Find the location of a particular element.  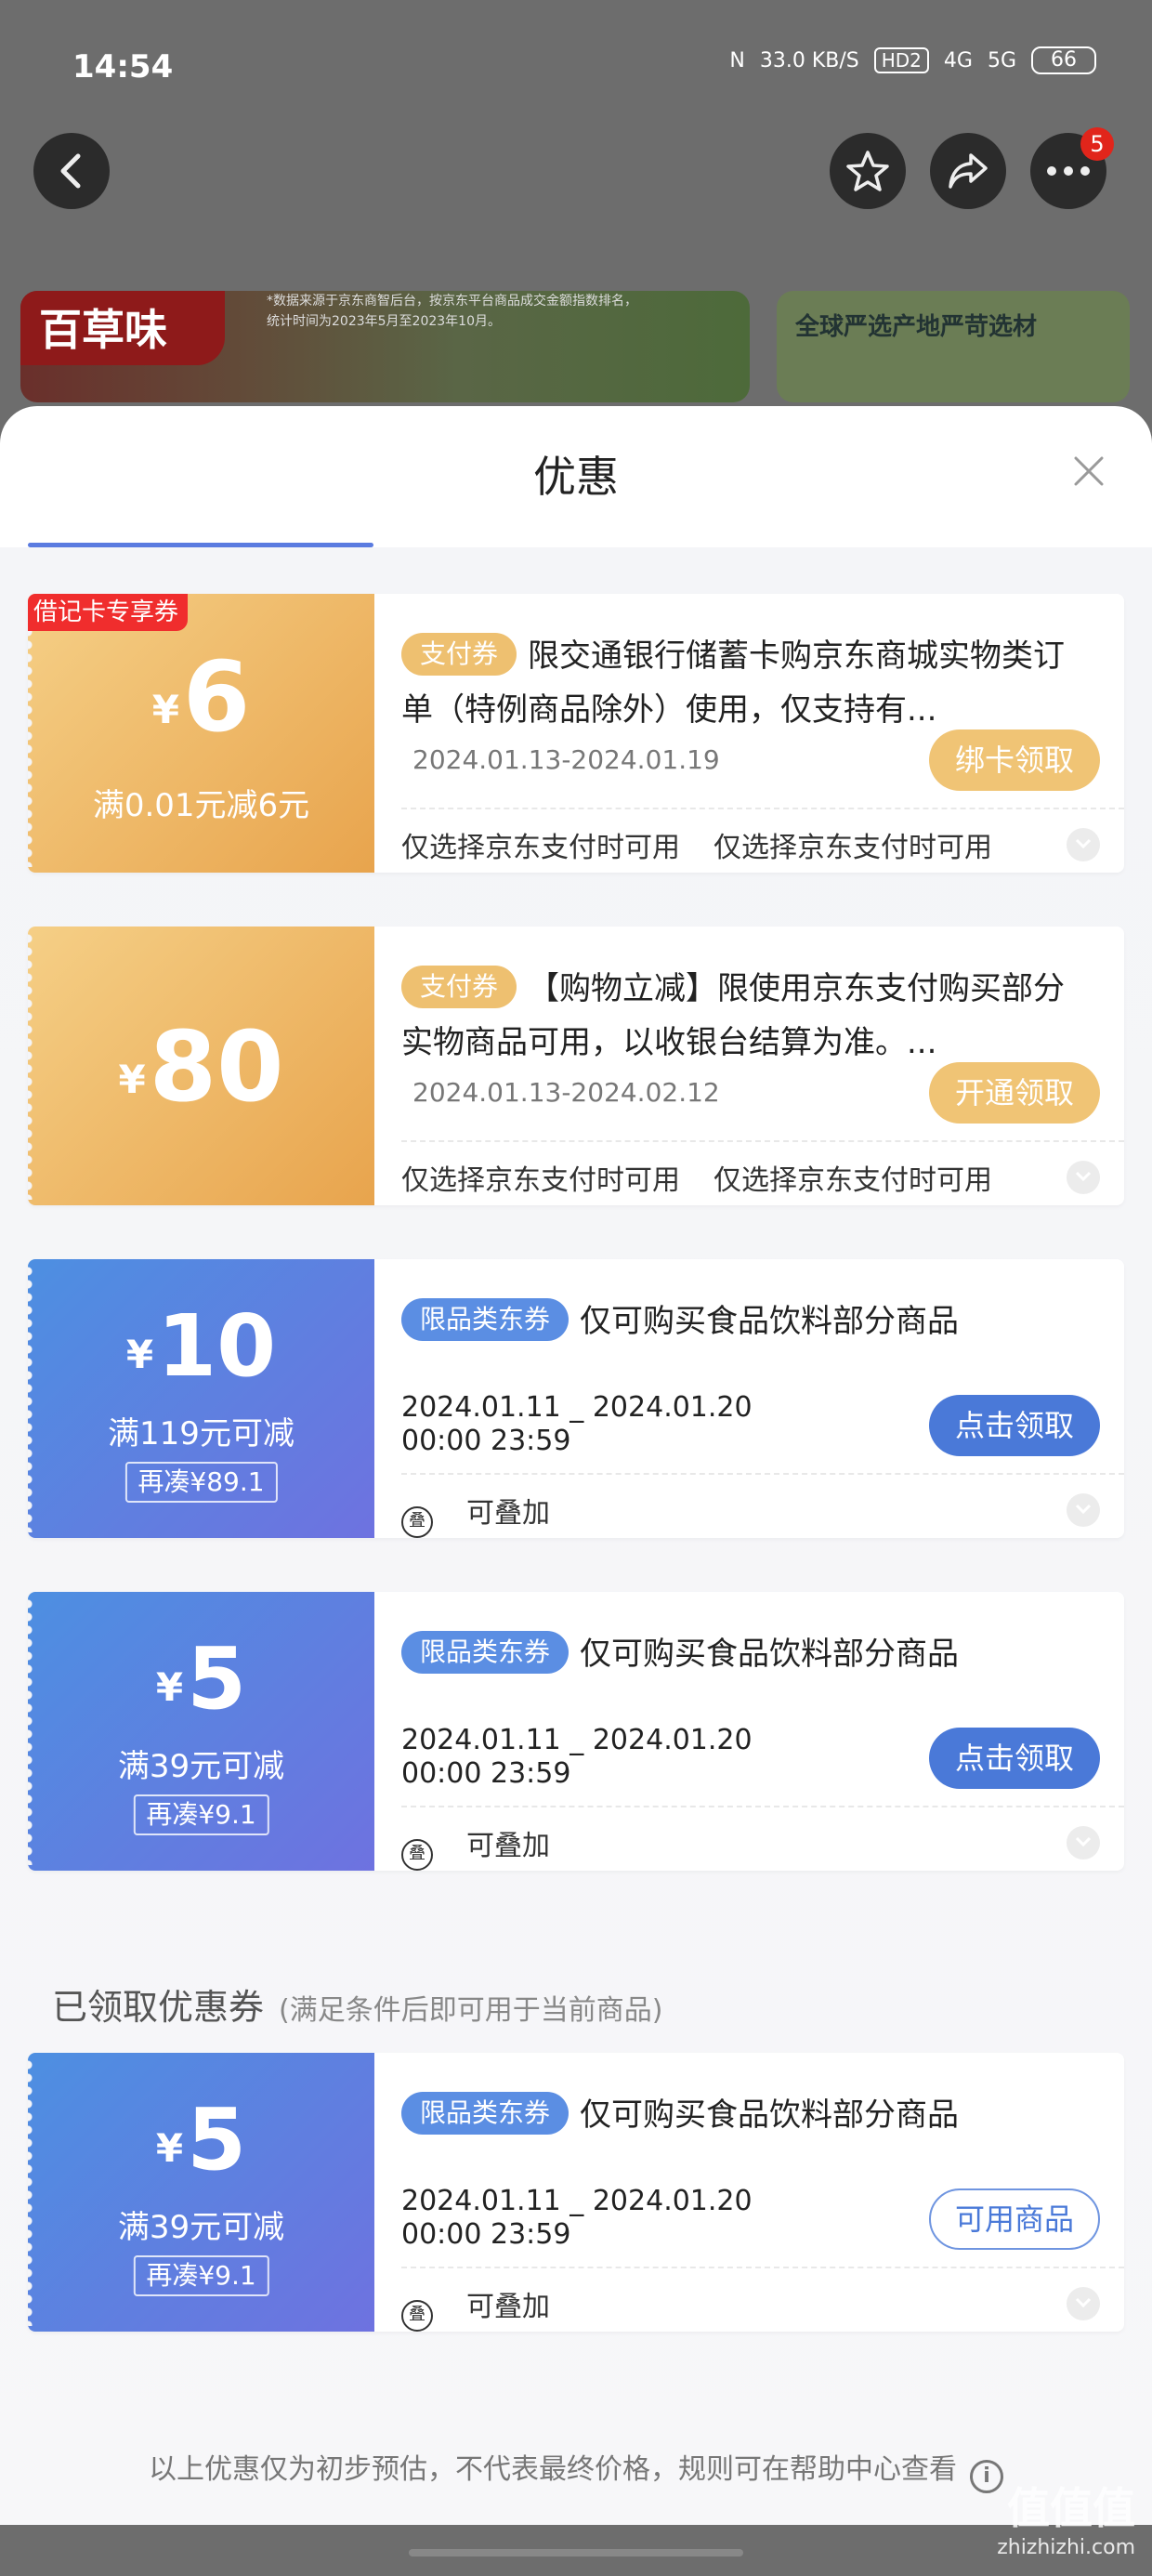

more-button: 5 is located at coordinates (1072, 168).